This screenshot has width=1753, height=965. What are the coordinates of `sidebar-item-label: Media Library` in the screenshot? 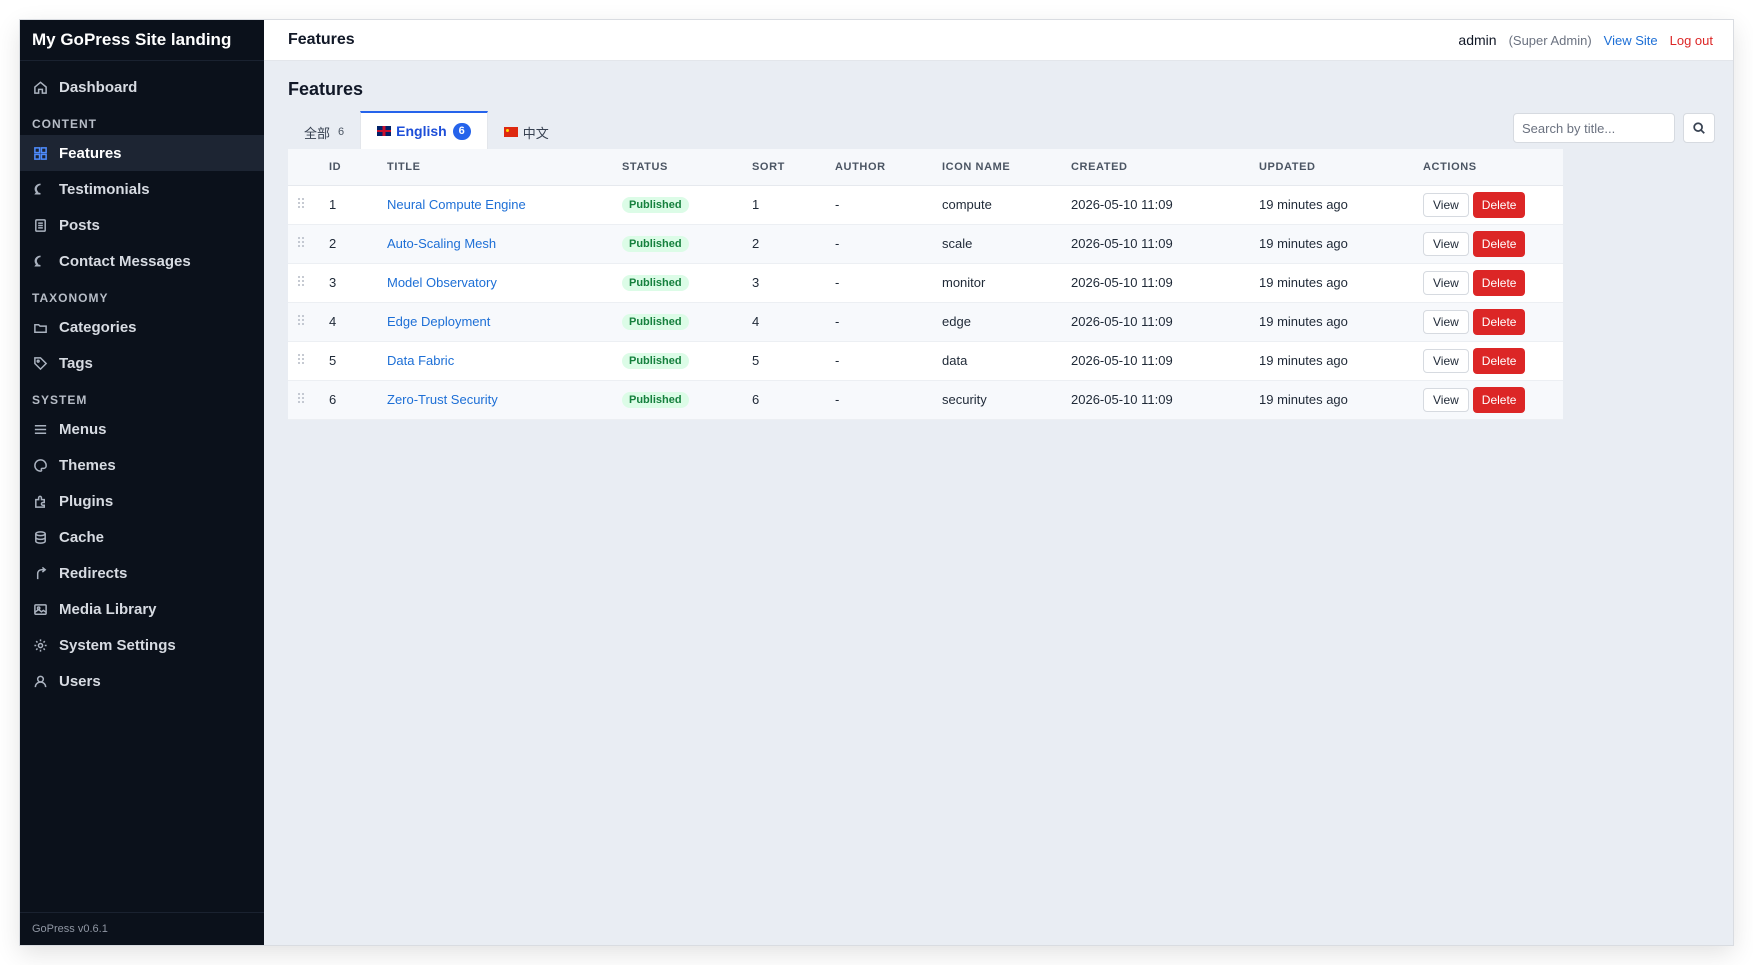 It's located at (108, 609).